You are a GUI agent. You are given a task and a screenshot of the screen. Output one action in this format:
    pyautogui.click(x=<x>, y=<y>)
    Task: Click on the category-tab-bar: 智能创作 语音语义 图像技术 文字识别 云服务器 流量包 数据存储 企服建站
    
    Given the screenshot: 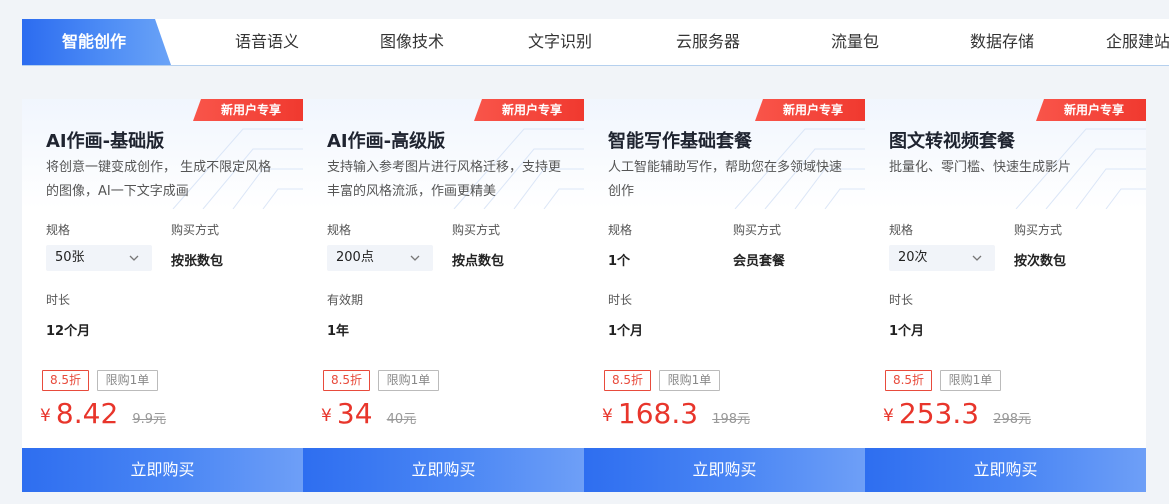 What is the action you would take?
    pyautogui.click(x=595, y=42)
    